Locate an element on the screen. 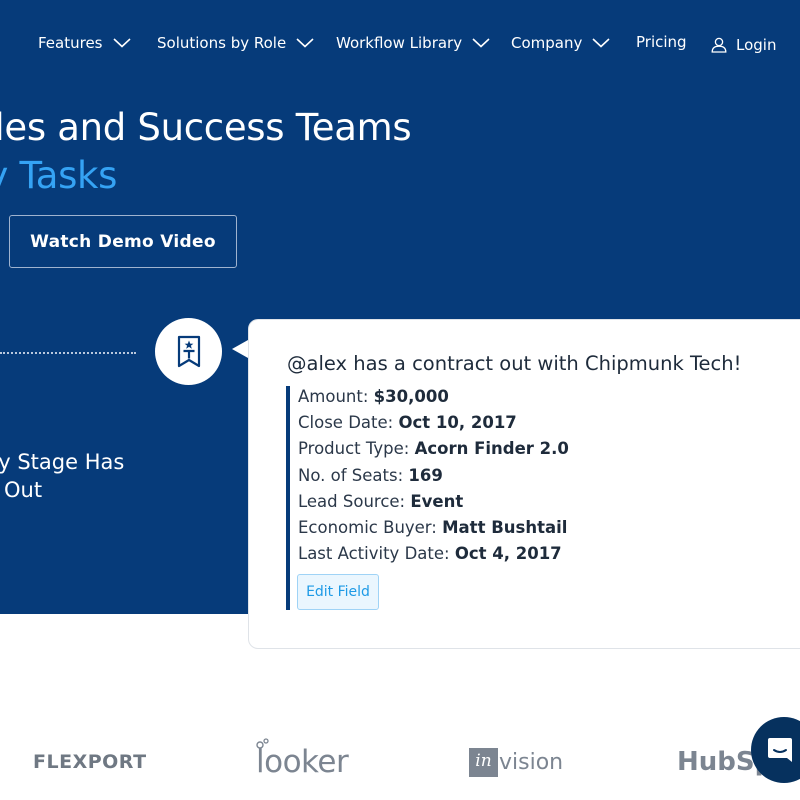  badge-shield-icon is located at coordinates (188, 351).